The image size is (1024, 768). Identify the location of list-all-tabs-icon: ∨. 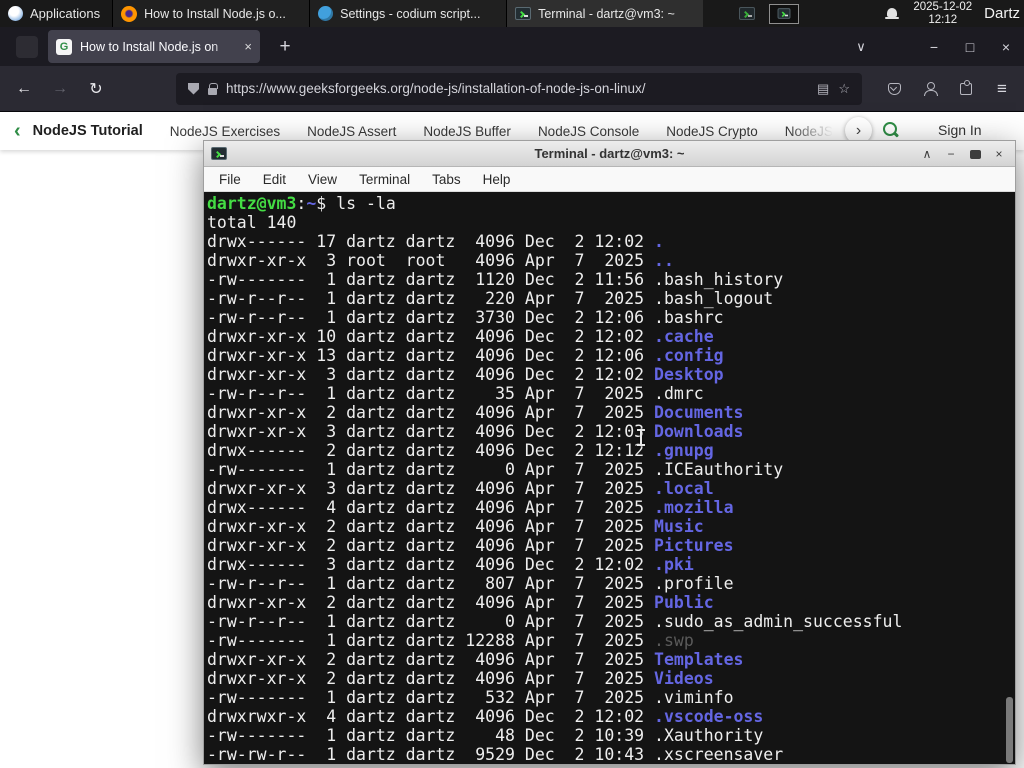
(861, 47).